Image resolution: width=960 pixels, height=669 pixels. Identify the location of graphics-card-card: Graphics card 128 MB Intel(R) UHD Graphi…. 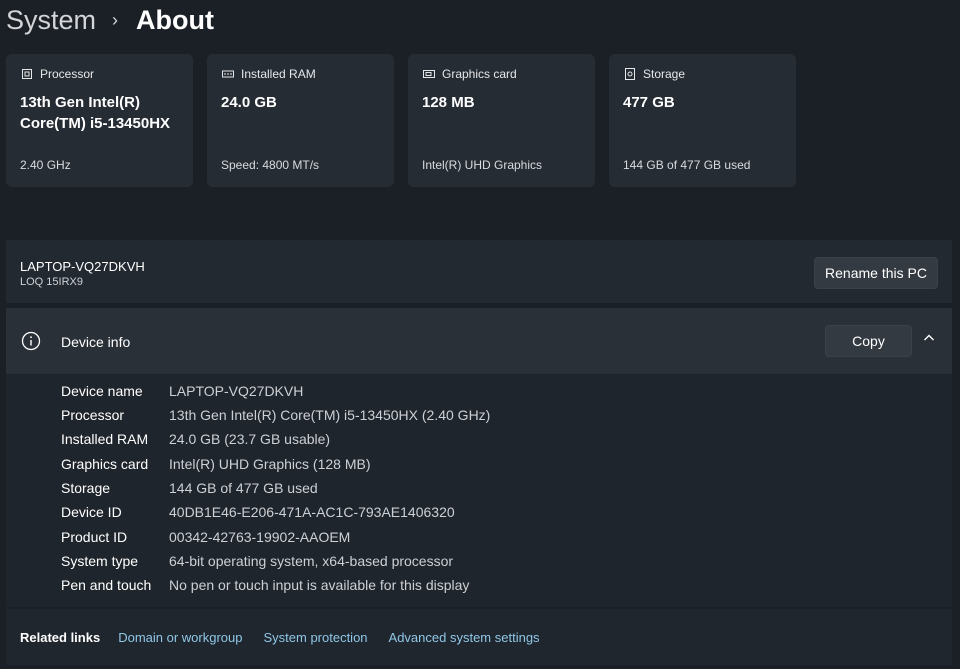
(501, 120).